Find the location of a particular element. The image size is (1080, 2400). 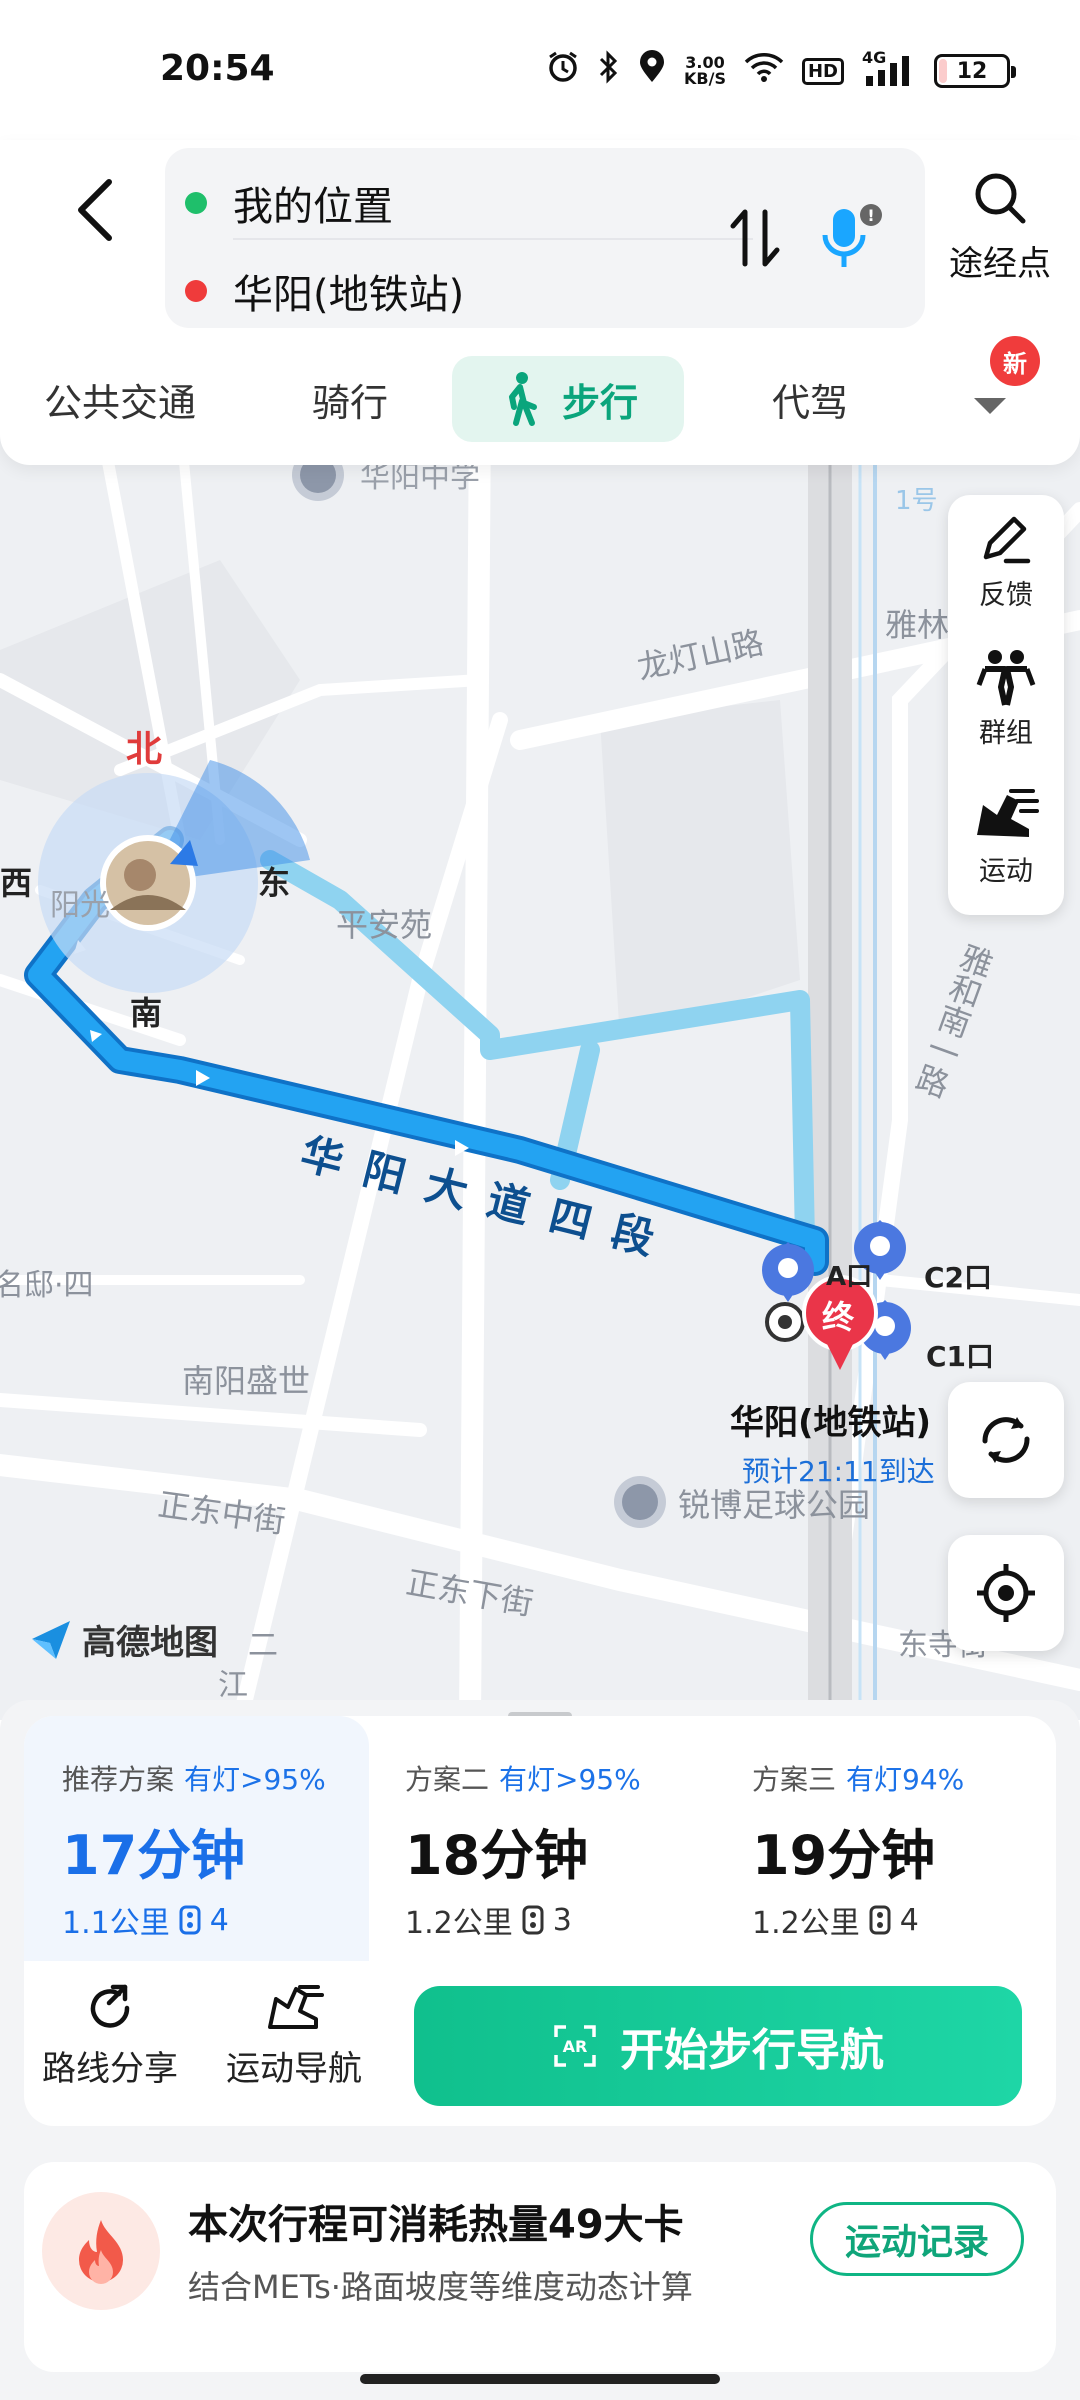

map-label-er: 二 is located at coordinates (263, 1645).